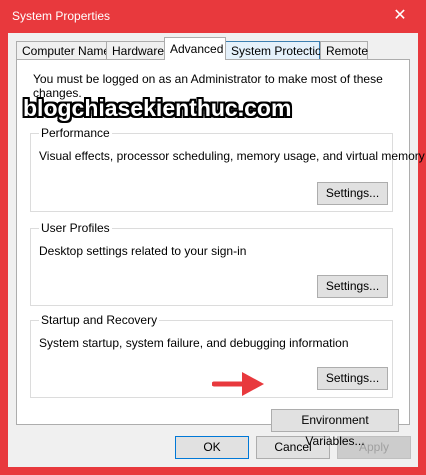  Describe the element at coordinates (61, 16) in the screenshot. I see `window-title: System Properties` at that location.